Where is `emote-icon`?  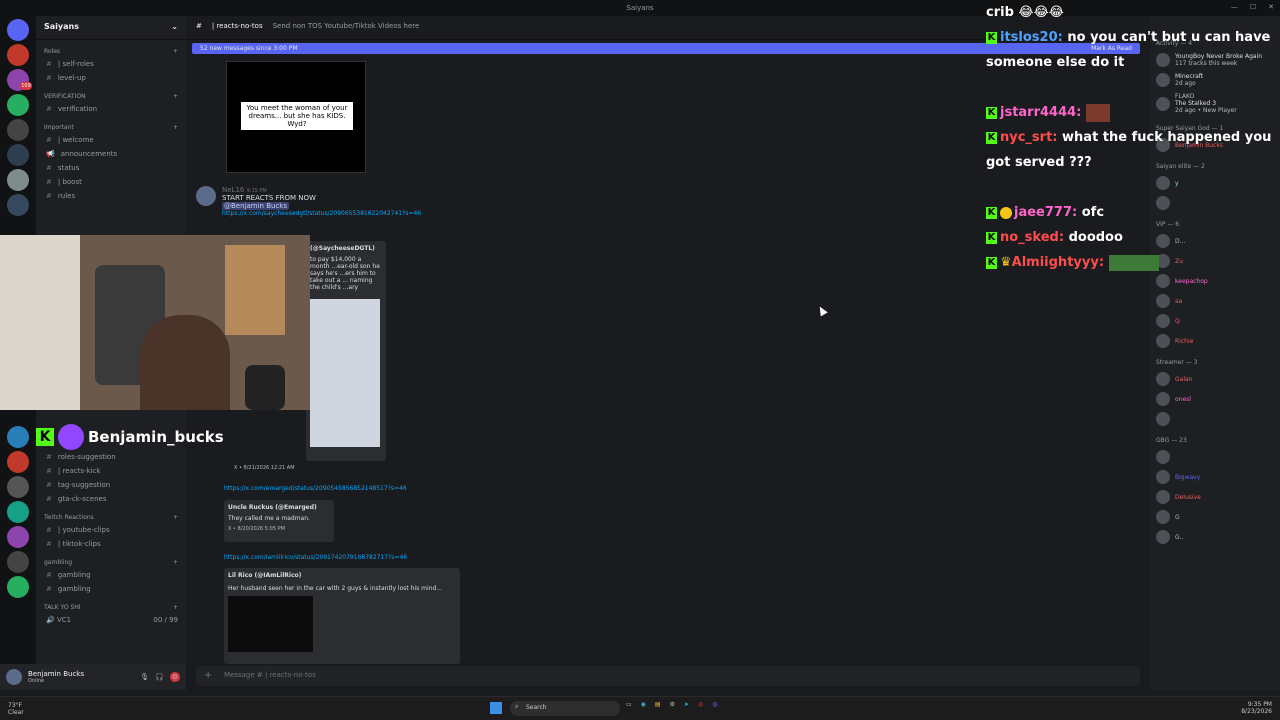
emote-icon is located at coordinates (1133, 262).